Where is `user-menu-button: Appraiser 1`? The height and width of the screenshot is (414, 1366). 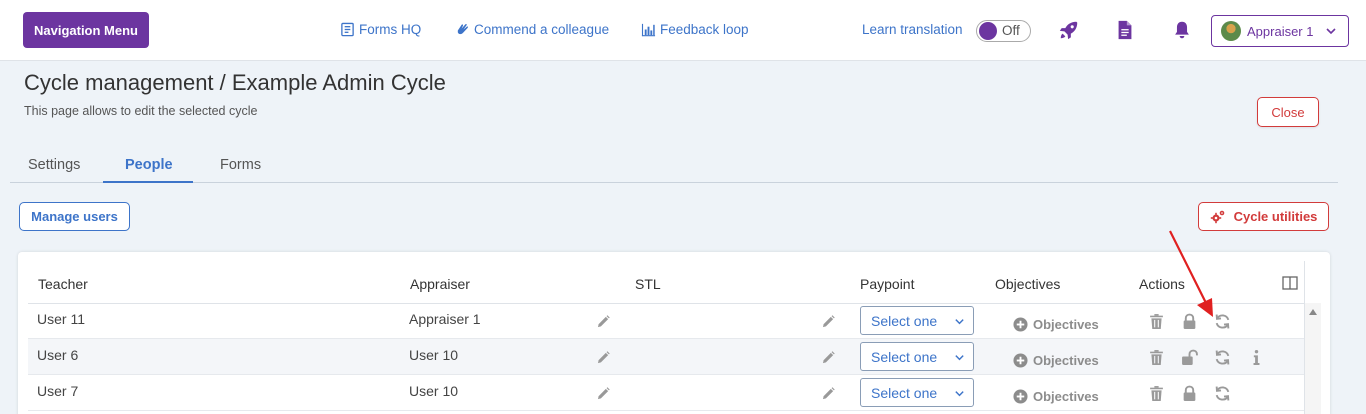 user-menu-button: Appraiser 1 is located at coordinates (1280, 31).